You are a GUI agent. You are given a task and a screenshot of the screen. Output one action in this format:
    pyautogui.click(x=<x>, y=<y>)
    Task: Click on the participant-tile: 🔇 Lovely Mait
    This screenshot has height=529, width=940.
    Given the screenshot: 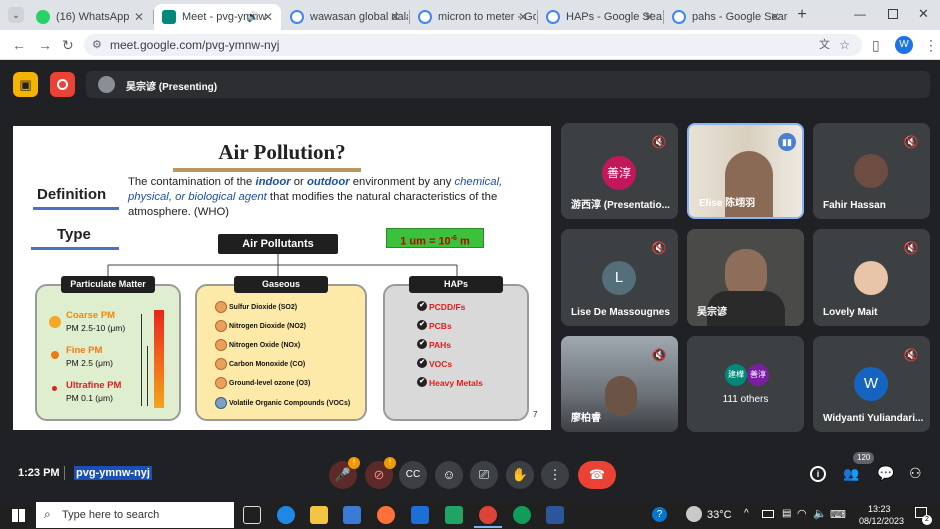 What is the action you would take?
    pyautogui.click(x=871, y=277)
    